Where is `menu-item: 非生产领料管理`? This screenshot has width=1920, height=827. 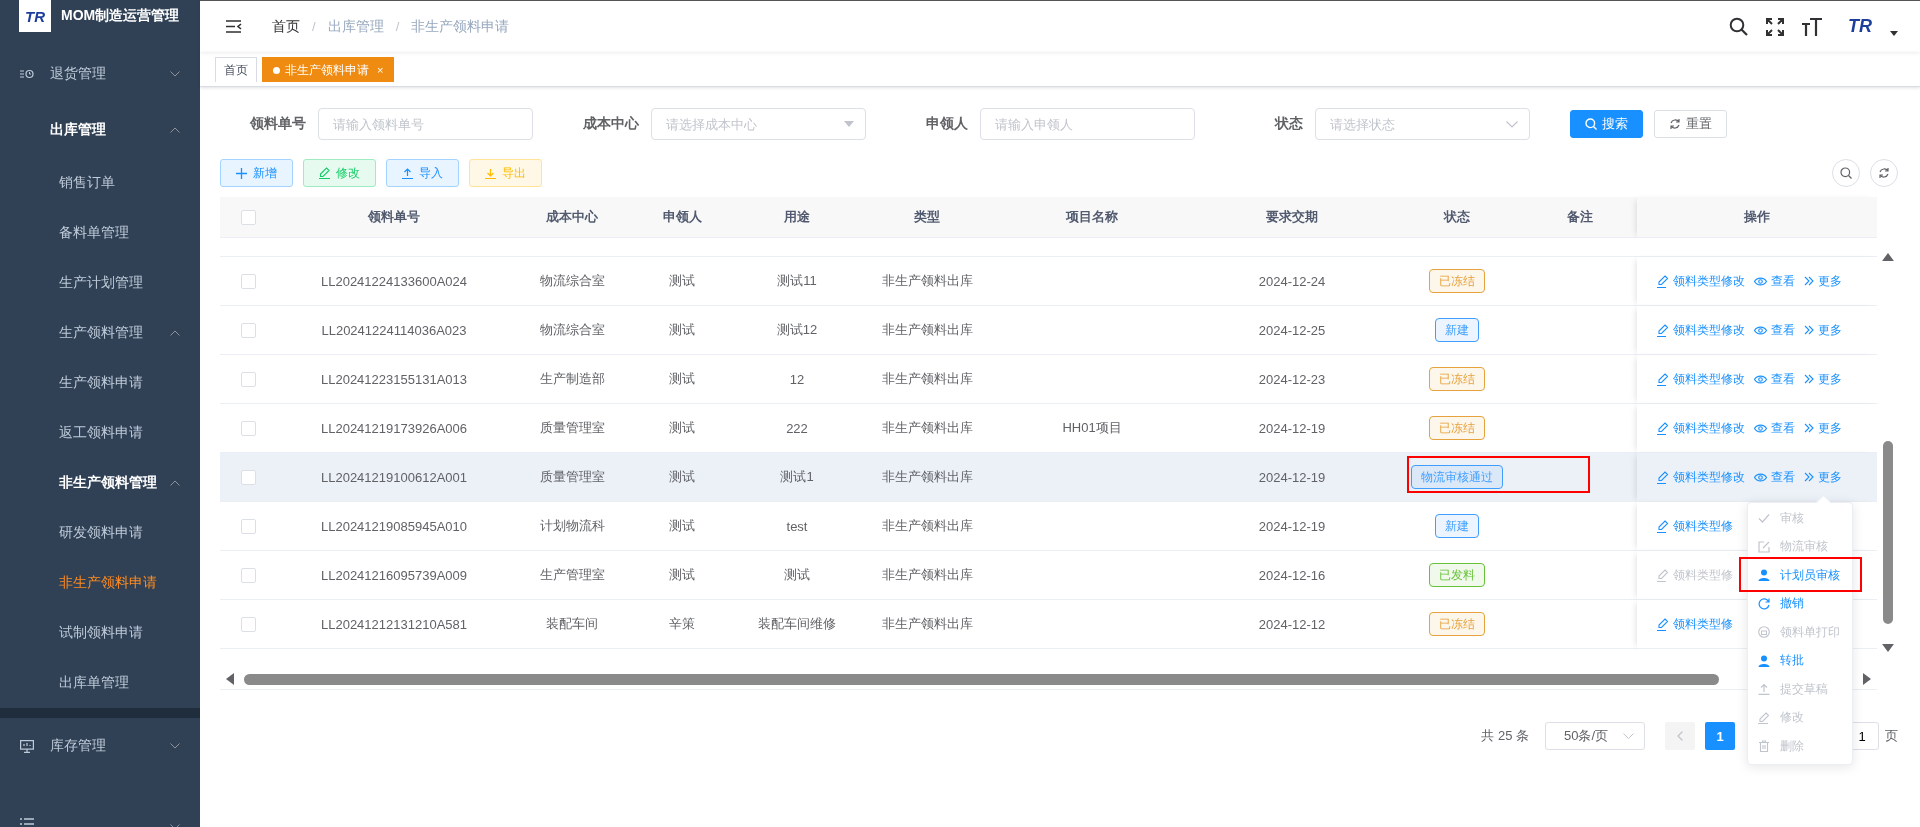
menu-item: 非生产领料管理 is located at coordinates (100, 483).